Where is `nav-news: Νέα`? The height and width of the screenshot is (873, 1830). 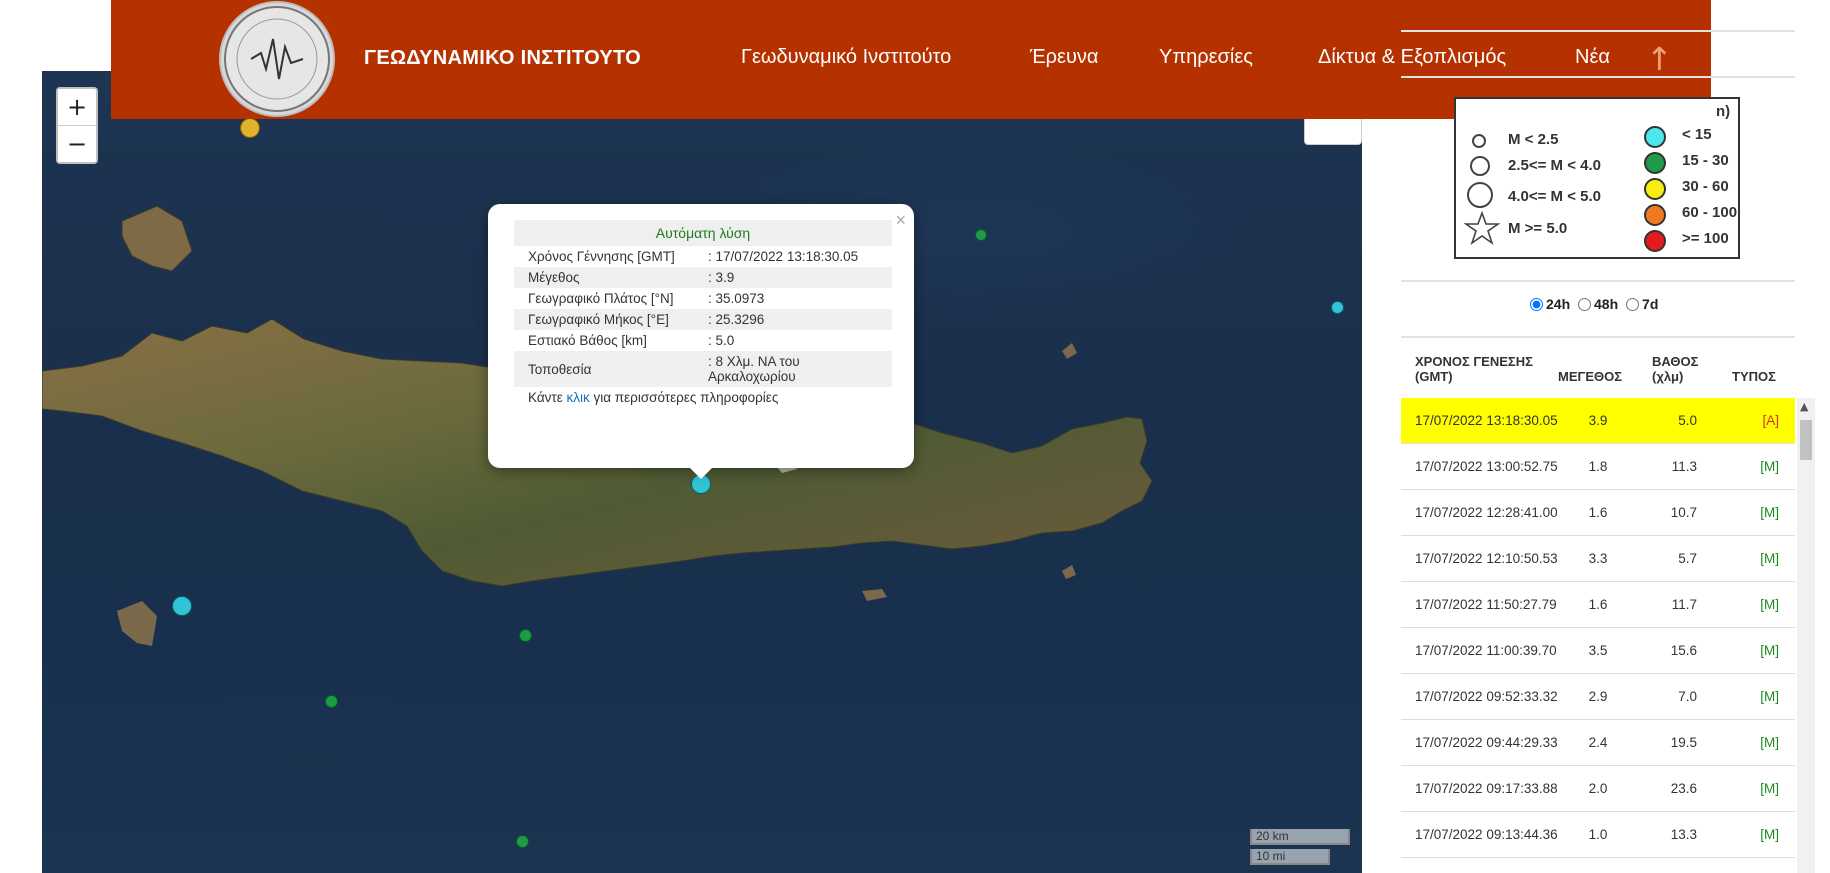
nav-news: Νέα is located at coordinates (1592, 57).